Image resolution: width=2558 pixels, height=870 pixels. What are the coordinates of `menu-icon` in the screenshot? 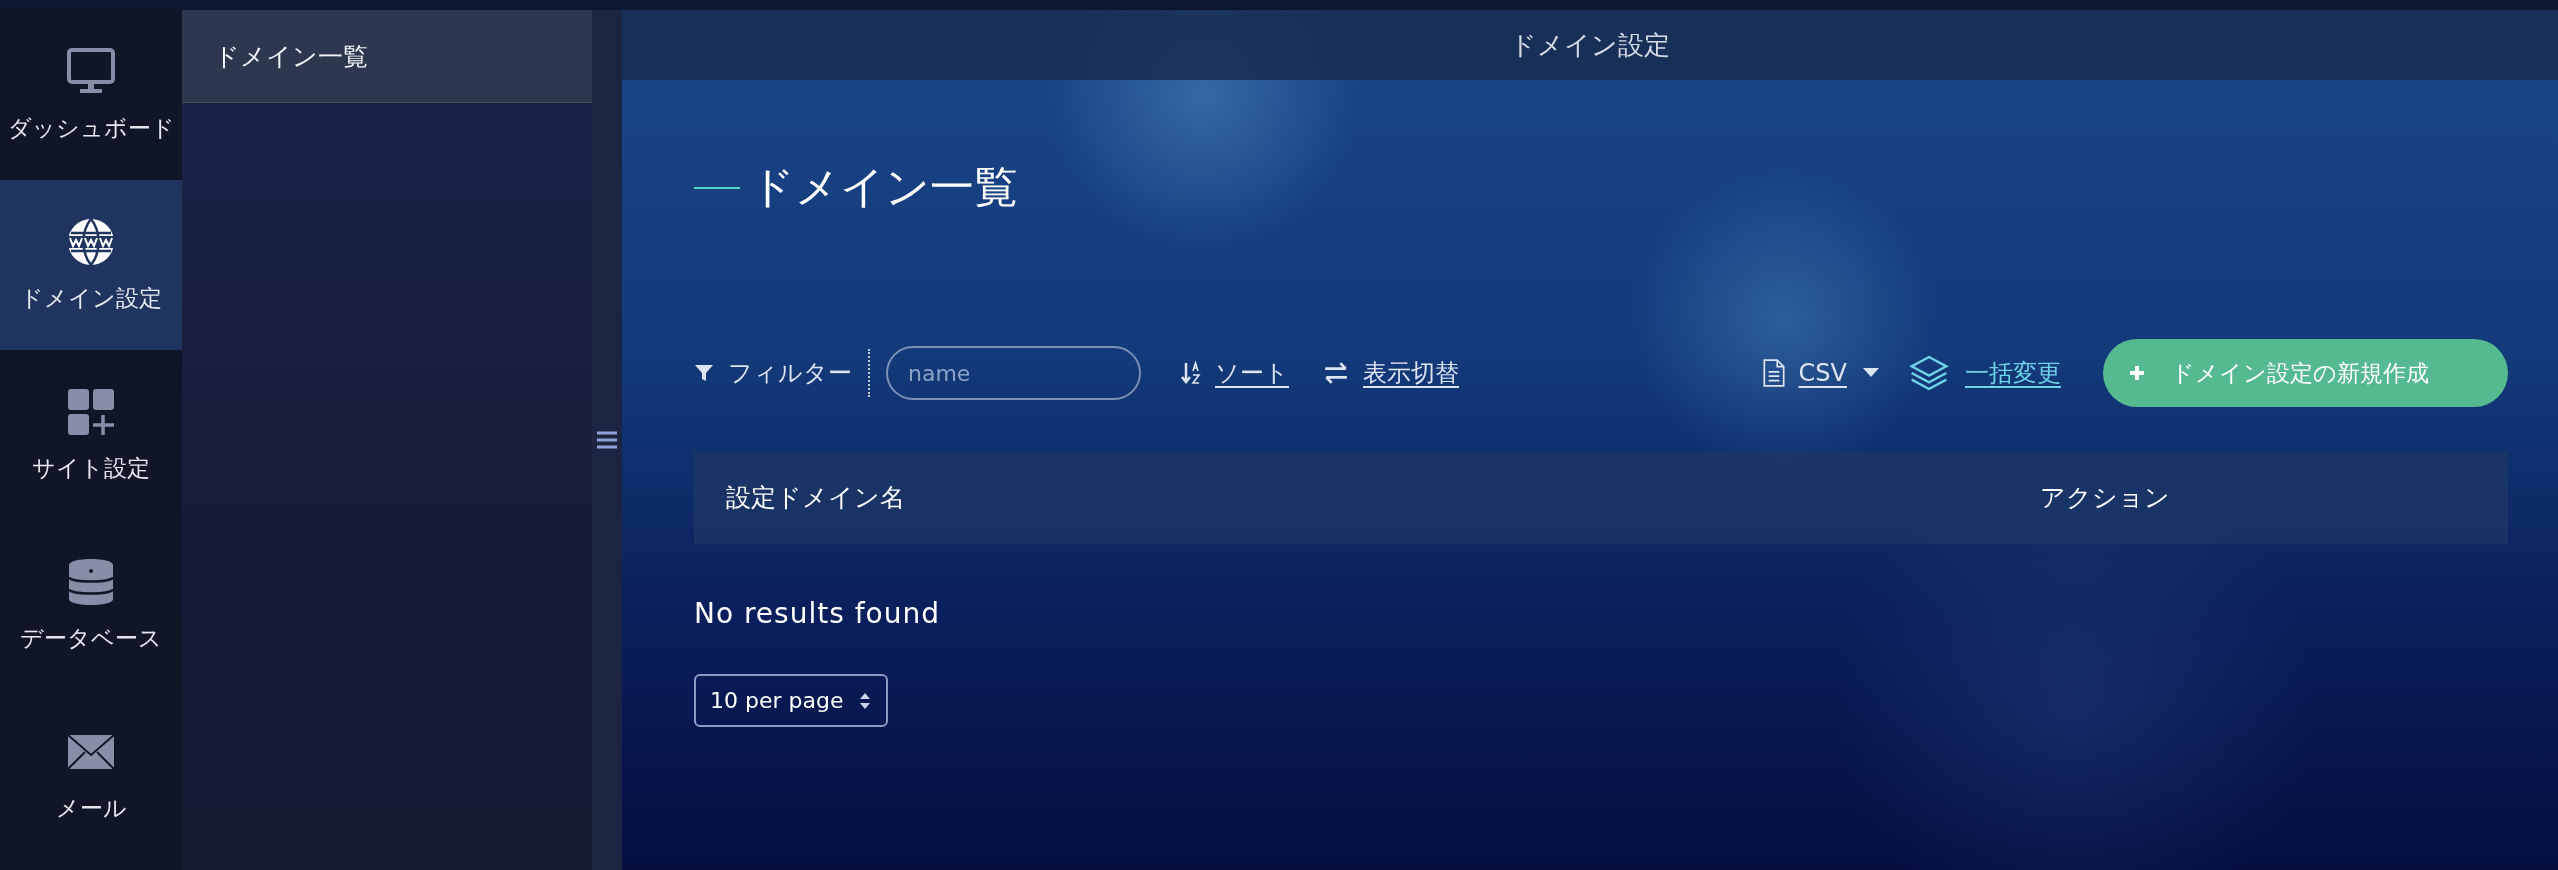 It's located at (607, 440).